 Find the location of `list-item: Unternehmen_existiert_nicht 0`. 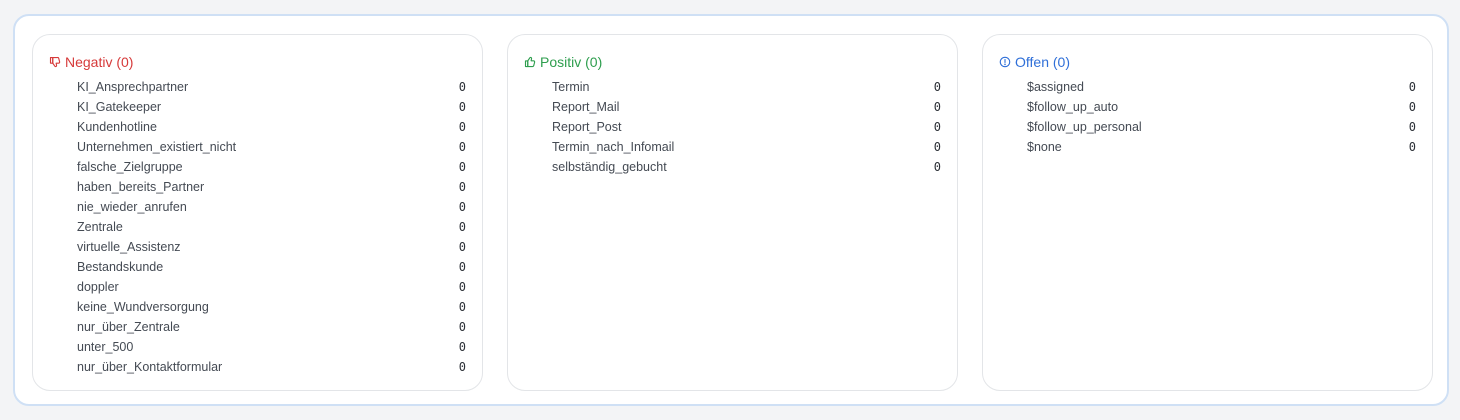

list-item: Unternehmen_existiert_nicht 0 is located at coordinates (271, 147).